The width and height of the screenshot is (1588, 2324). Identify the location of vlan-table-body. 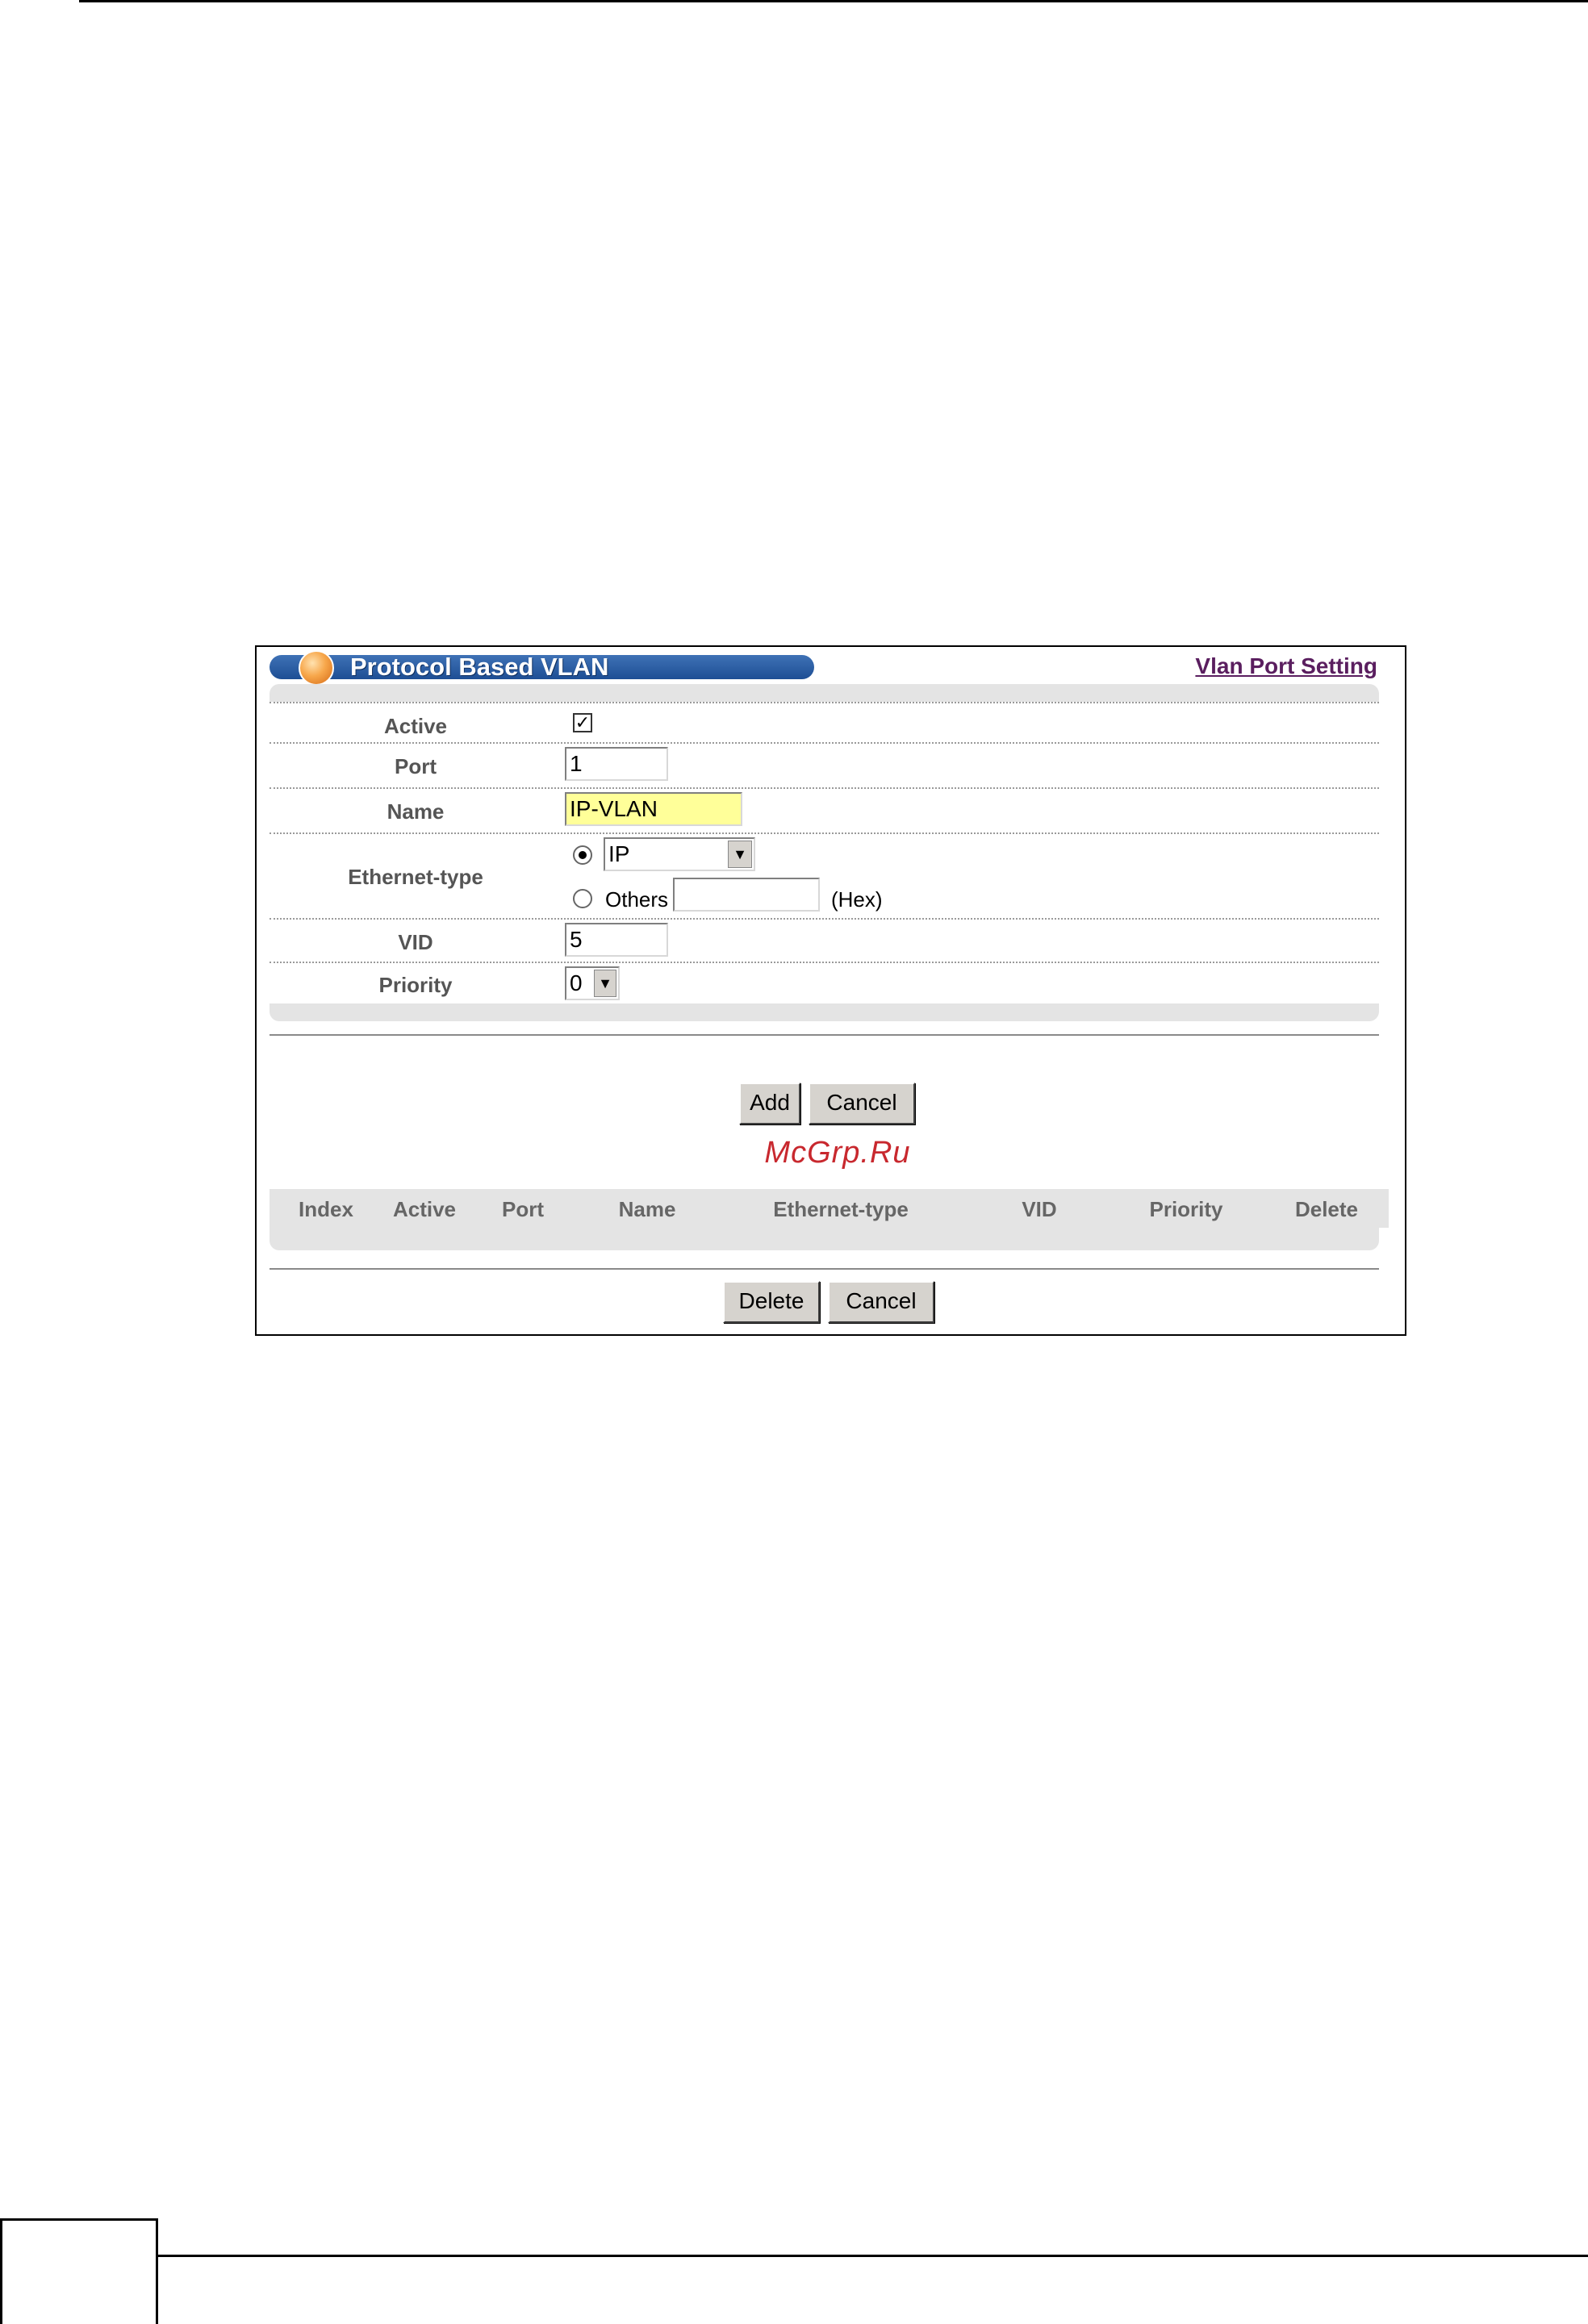
(824, 1239).